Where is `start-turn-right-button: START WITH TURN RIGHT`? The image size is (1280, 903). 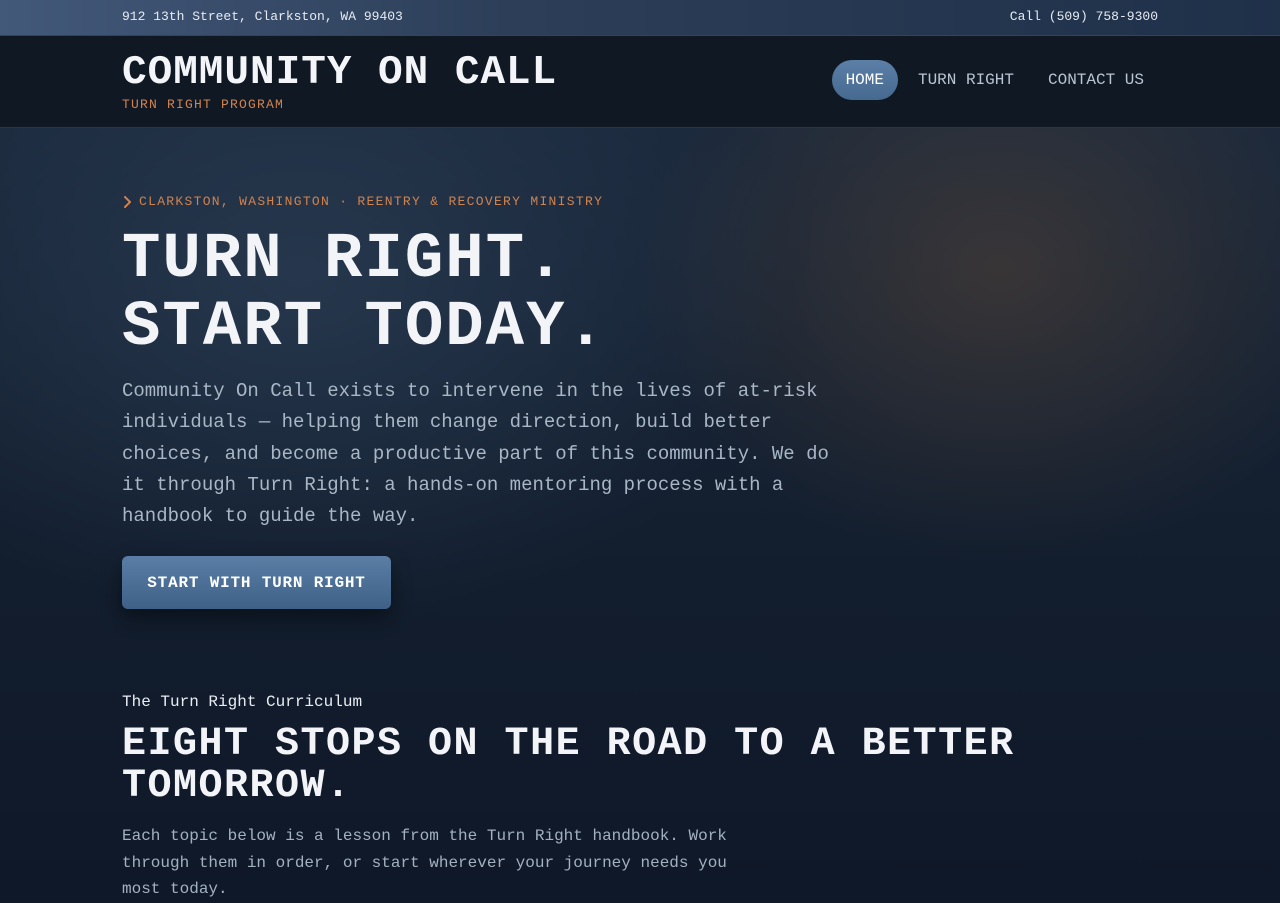
start-turn-right-button: START WITH TURN RIGHT is located at coordinates (256, 582).